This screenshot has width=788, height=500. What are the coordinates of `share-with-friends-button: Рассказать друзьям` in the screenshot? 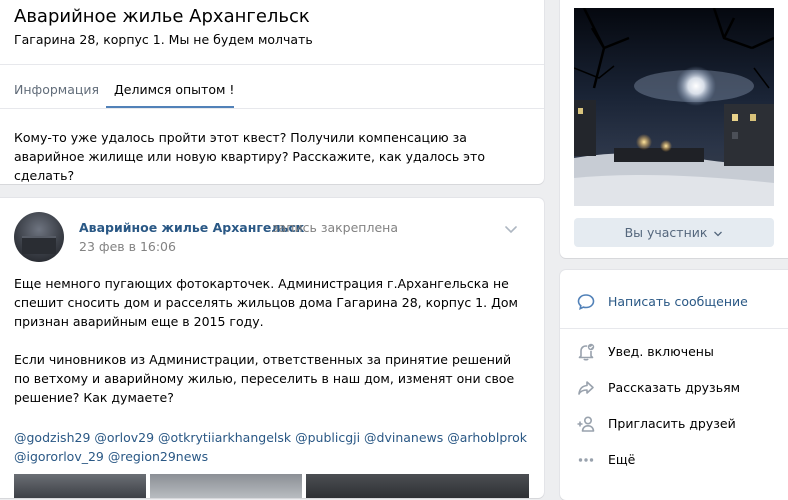 It's located at (681, 388).